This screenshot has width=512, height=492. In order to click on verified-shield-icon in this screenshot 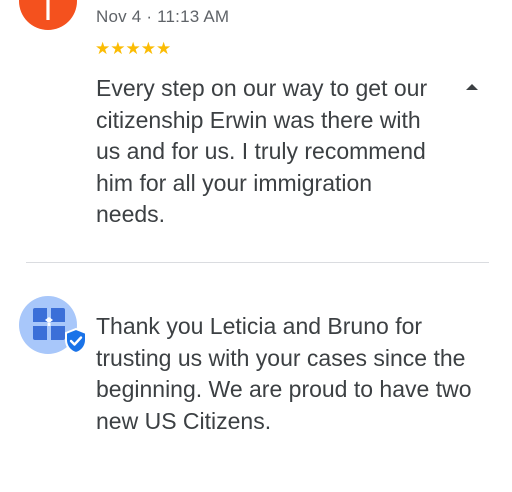, I will do `click(76, 341)`.